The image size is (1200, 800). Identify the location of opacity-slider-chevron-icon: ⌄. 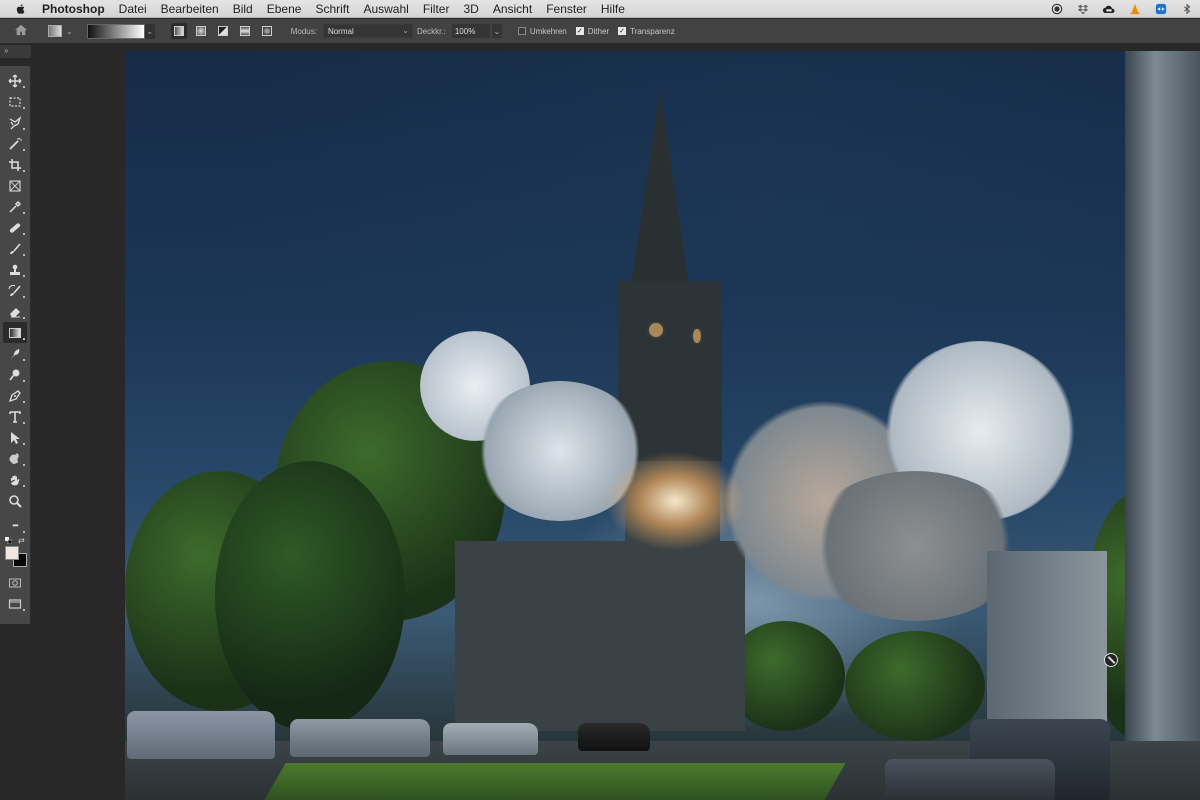
(496, 31).